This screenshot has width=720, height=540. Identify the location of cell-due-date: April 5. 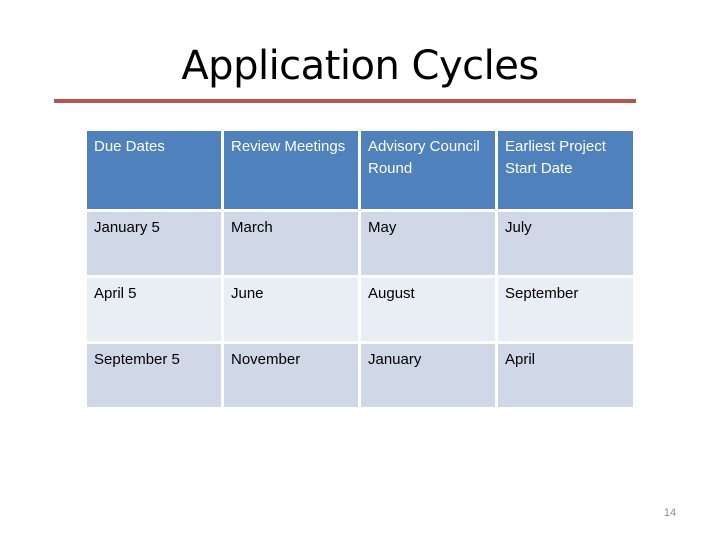
(154, 309).